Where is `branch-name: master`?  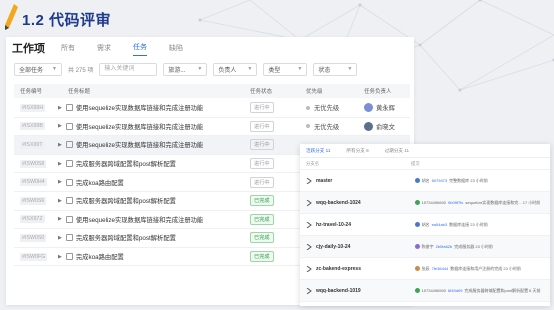
branch-name: master is located at coordinates (365, 181).